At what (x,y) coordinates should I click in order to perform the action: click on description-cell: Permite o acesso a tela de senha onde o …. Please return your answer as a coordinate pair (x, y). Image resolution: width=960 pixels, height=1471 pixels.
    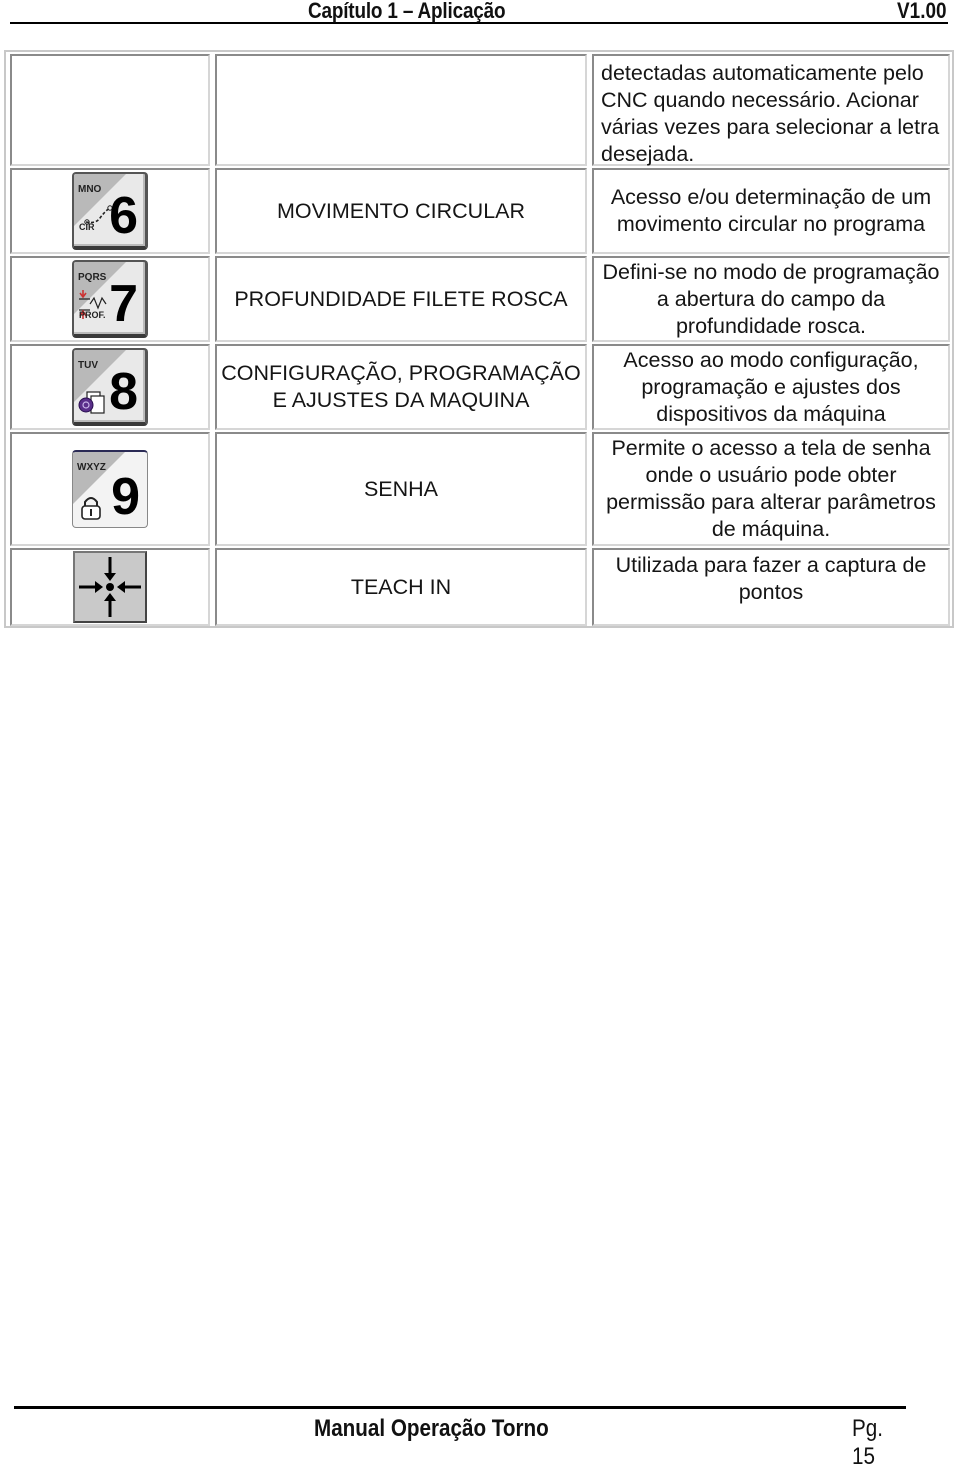
    Looking at the image, I should click on (771, 489).